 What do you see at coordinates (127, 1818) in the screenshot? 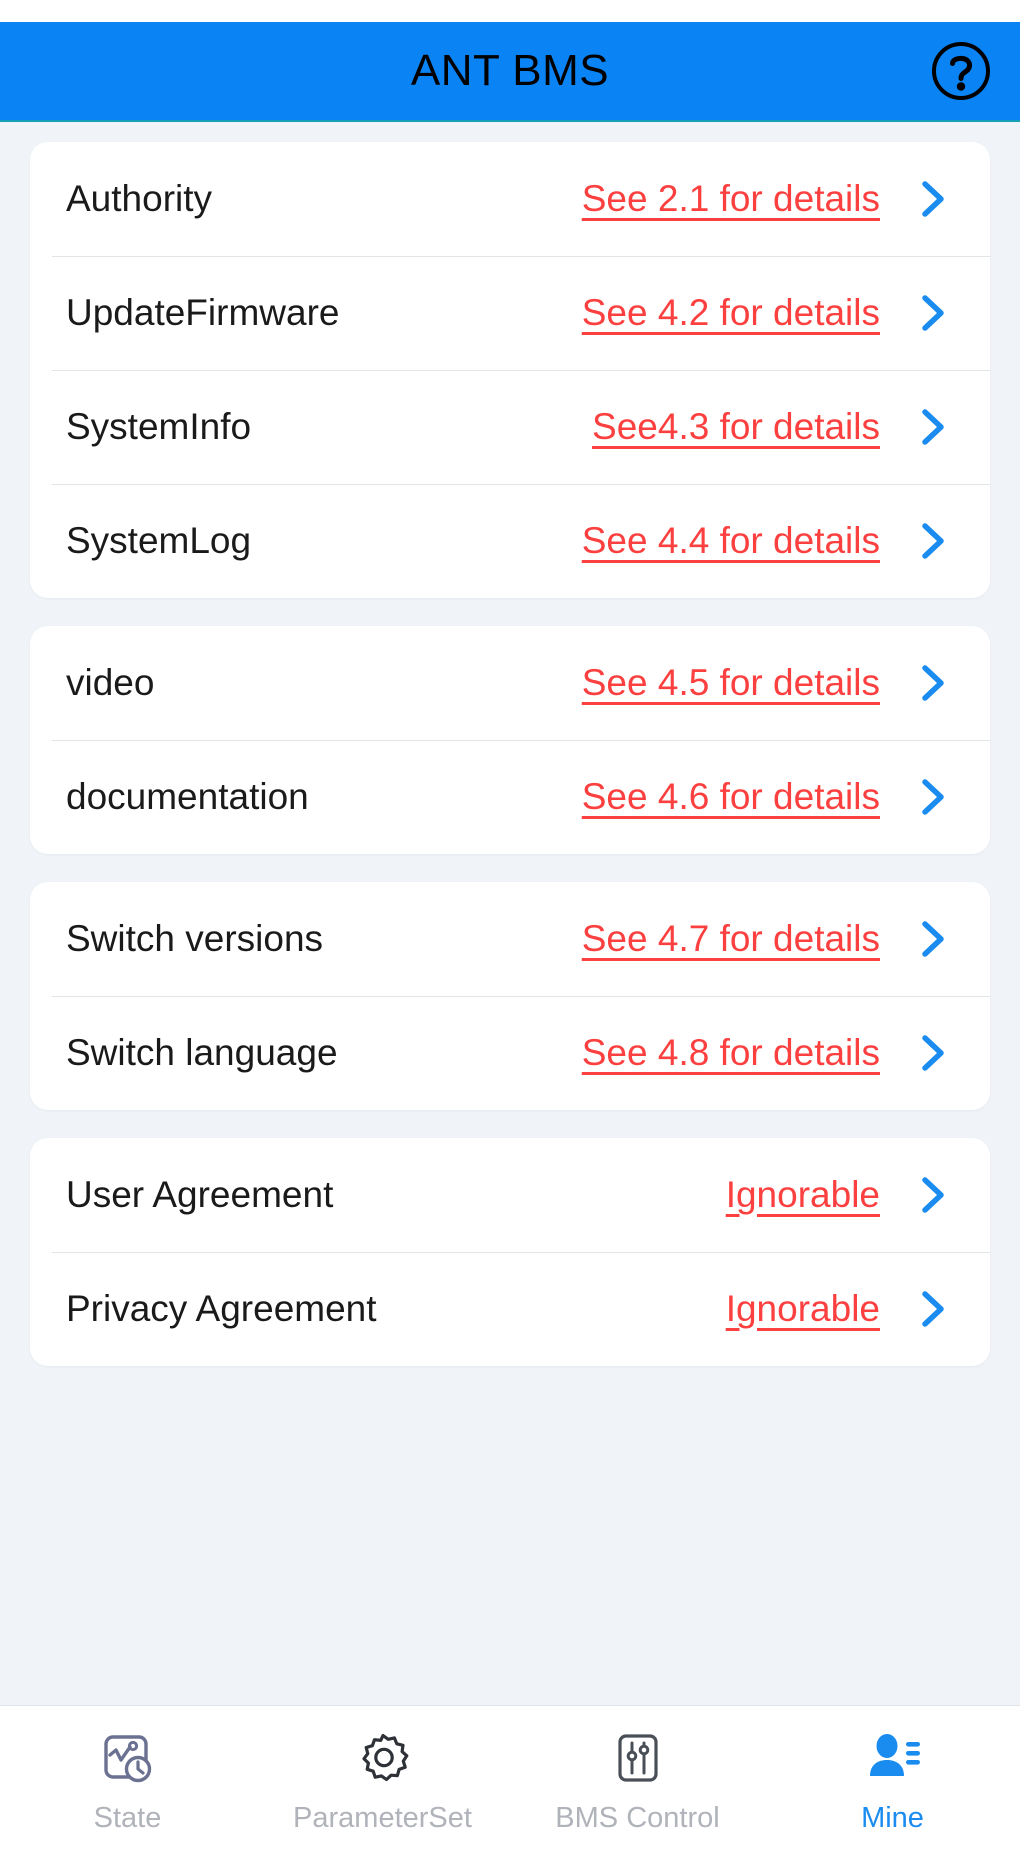
I see `tab-label: State` at bounding box center [127, 1818].